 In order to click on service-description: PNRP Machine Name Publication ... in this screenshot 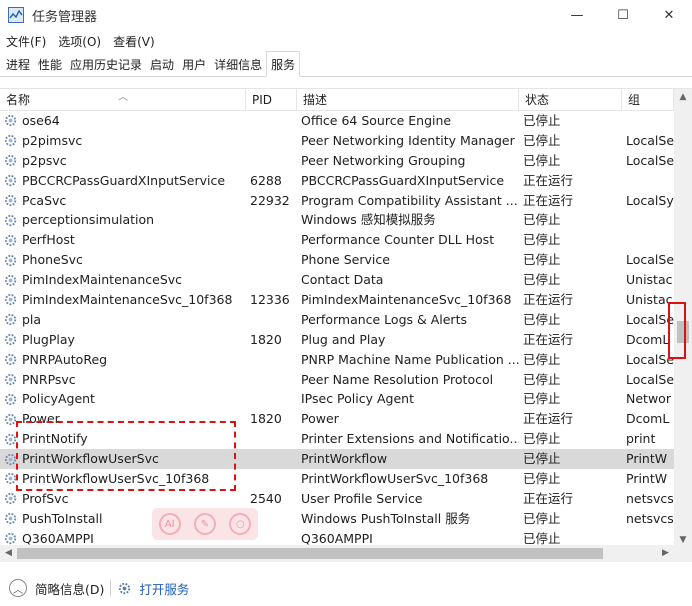, I will do `click(410, 359)`.